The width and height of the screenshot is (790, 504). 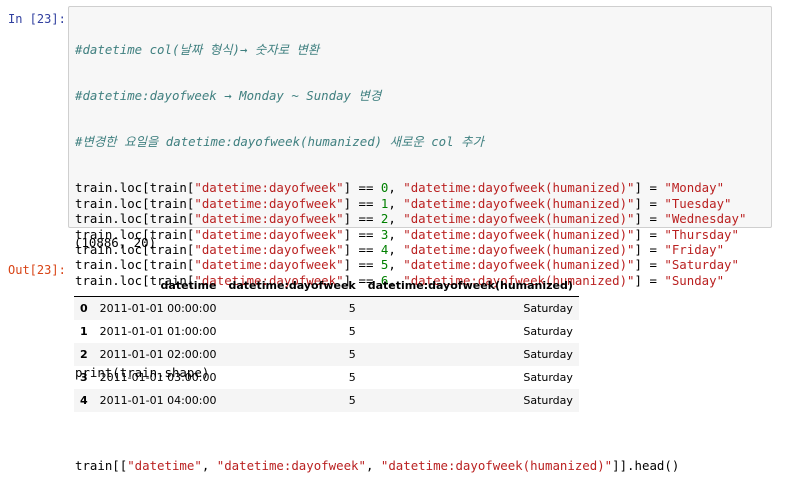 I want to click on index-cell: 2, so click(x=84, y=354).